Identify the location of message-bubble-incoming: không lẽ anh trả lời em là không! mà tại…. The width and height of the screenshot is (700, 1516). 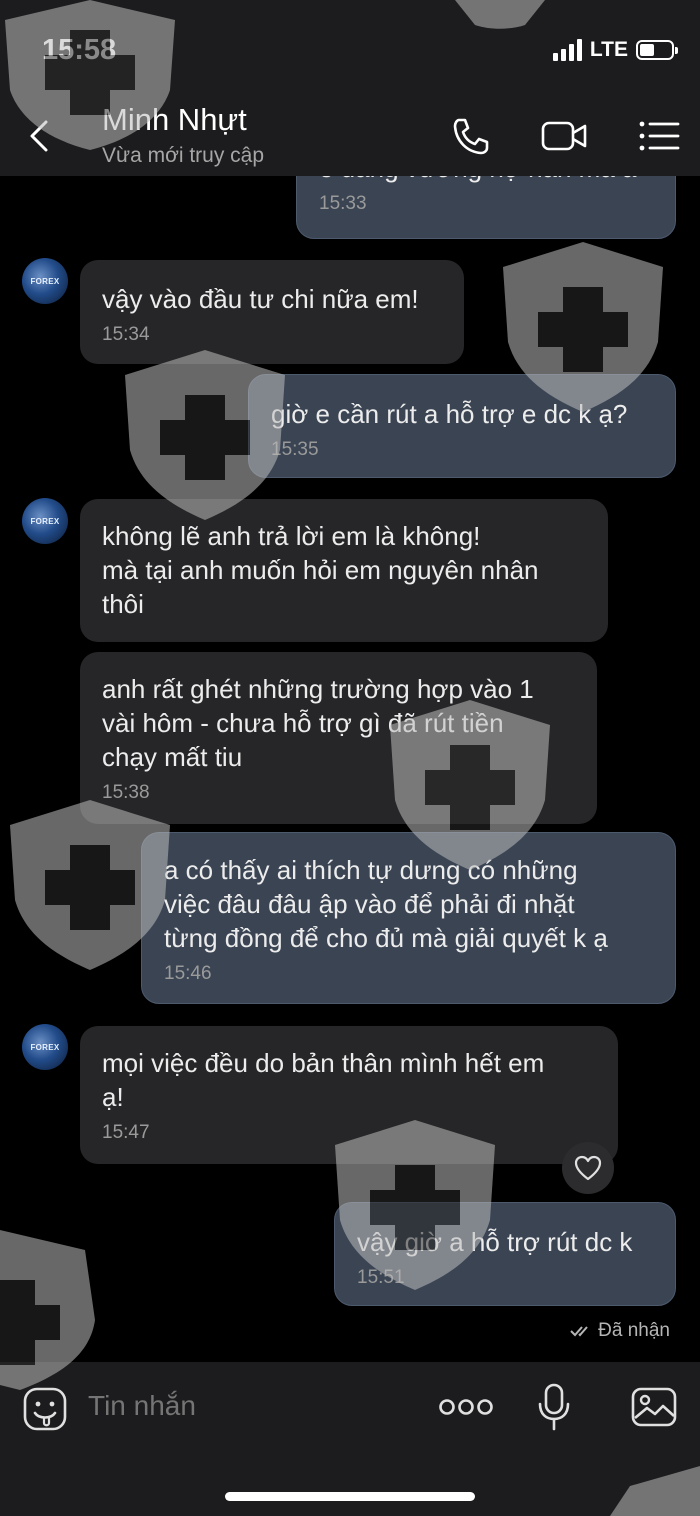
(344, 570).